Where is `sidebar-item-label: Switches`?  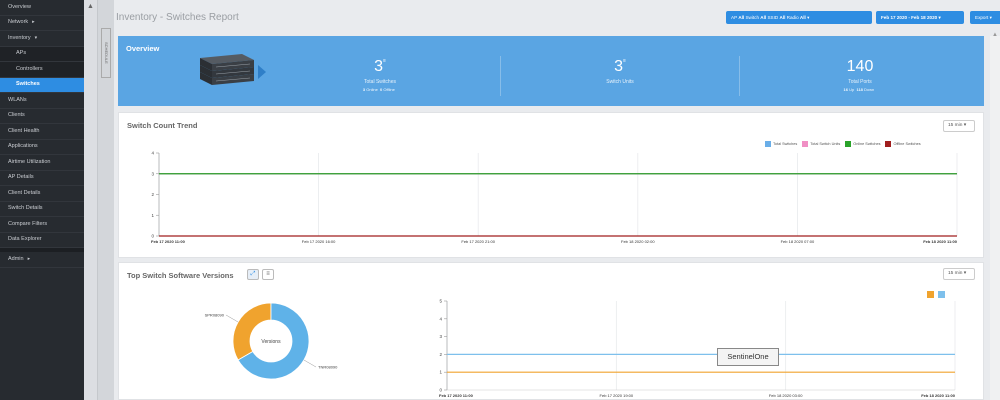 sidebar-item-label: Switches is located at coordinates (28, 84).